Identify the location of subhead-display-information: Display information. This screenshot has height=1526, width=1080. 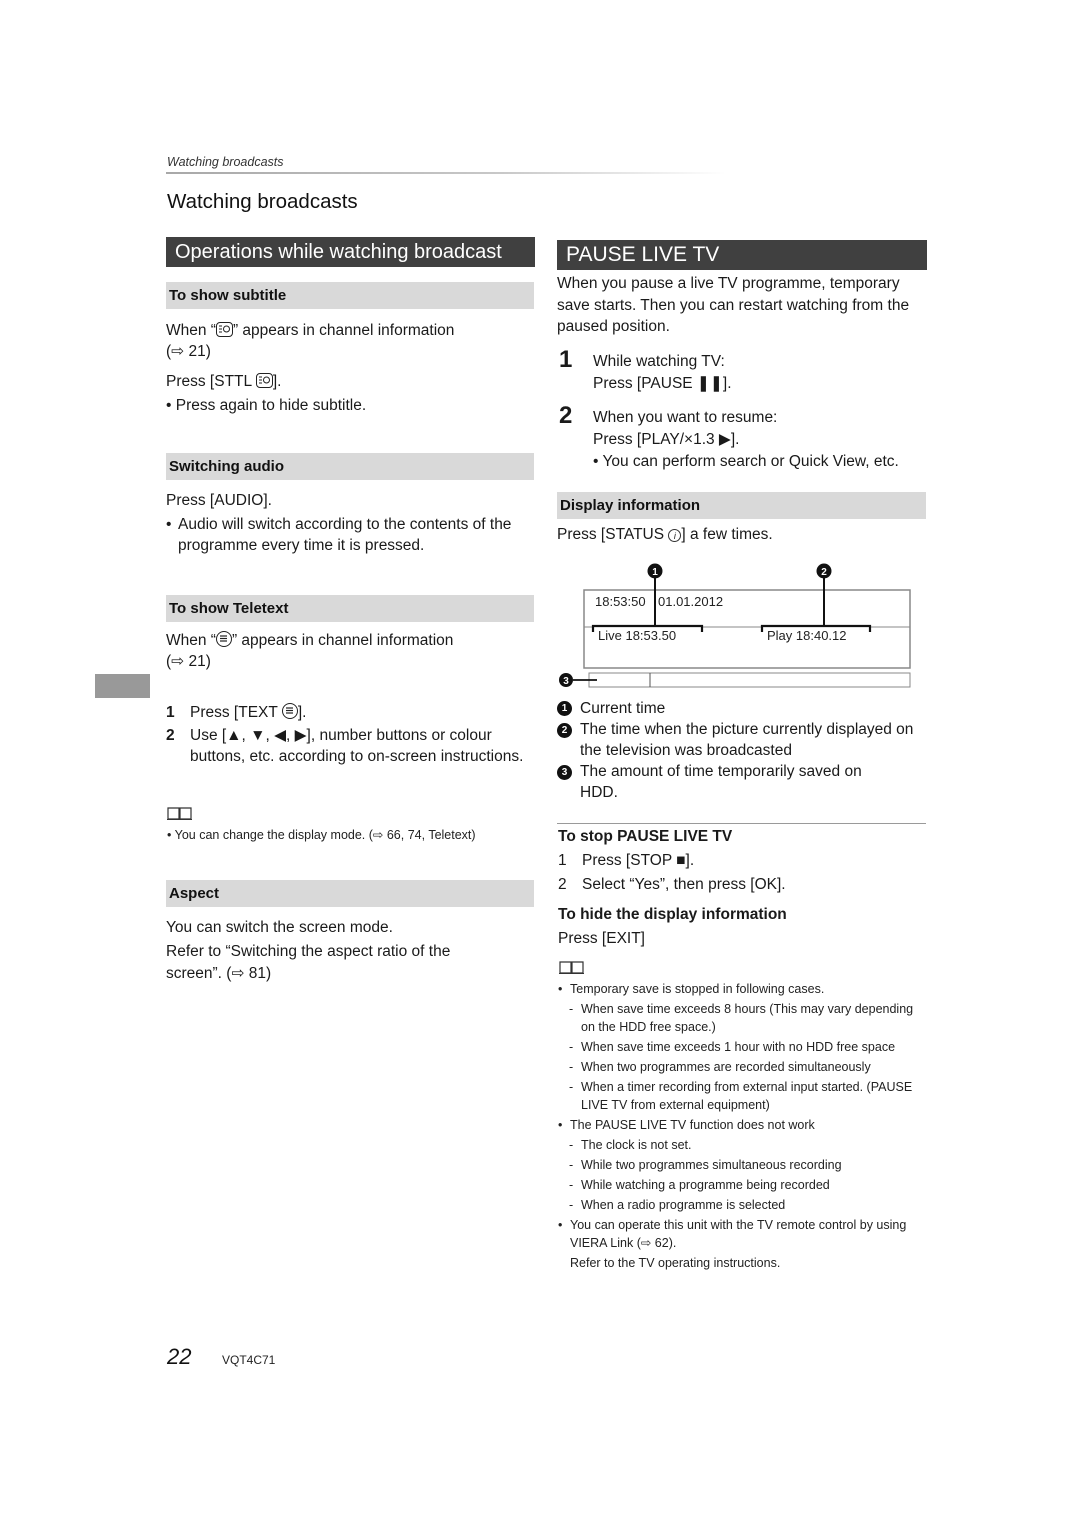
(741, 505).